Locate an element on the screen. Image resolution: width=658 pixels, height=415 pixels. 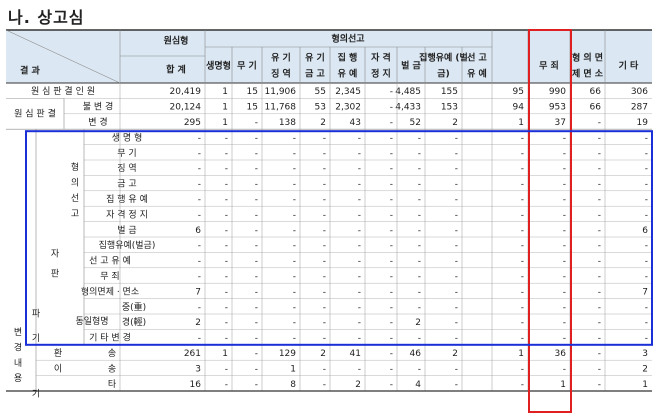
row-label-0: 원 심 판 결 인 원 is located at coordinates (63, 91).